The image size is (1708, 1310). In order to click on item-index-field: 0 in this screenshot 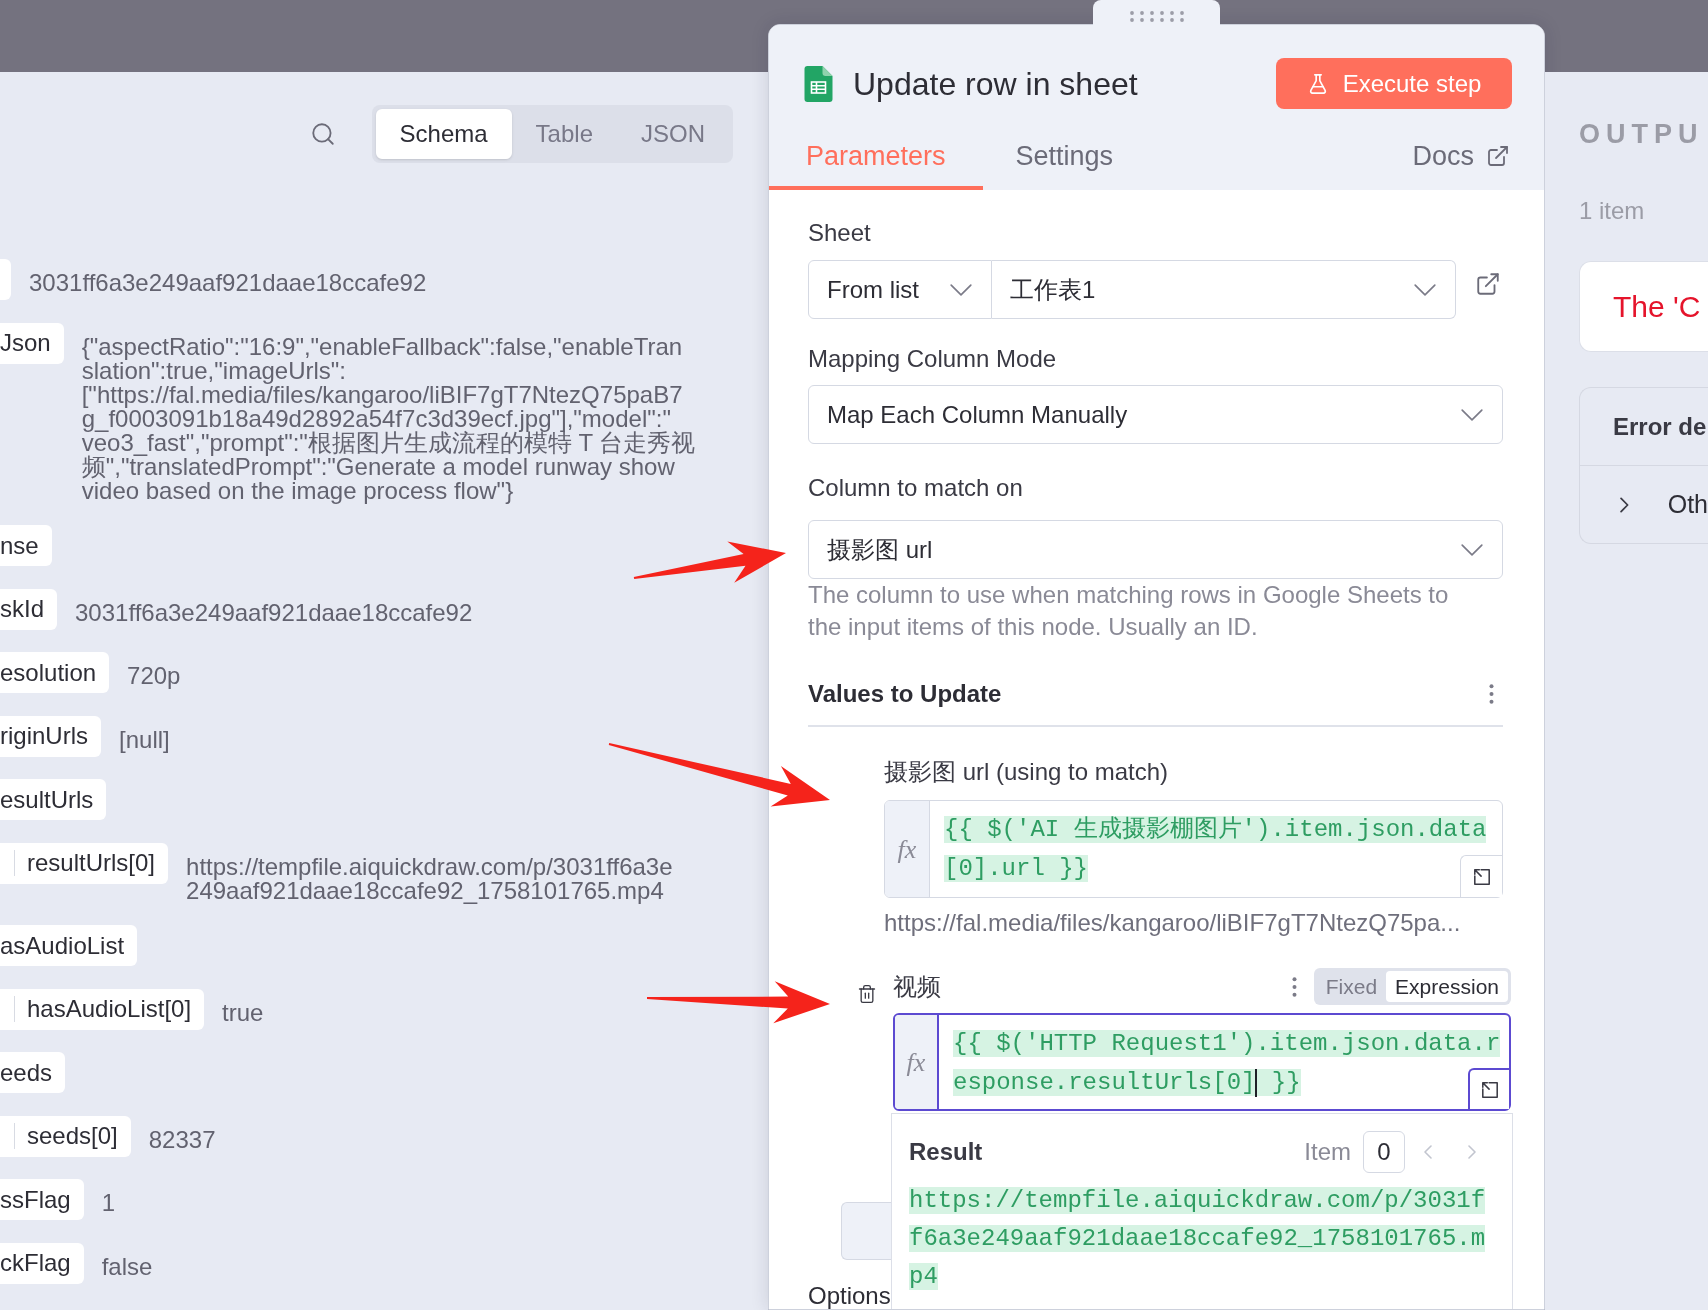, I will do `click(1384, 1152)`.